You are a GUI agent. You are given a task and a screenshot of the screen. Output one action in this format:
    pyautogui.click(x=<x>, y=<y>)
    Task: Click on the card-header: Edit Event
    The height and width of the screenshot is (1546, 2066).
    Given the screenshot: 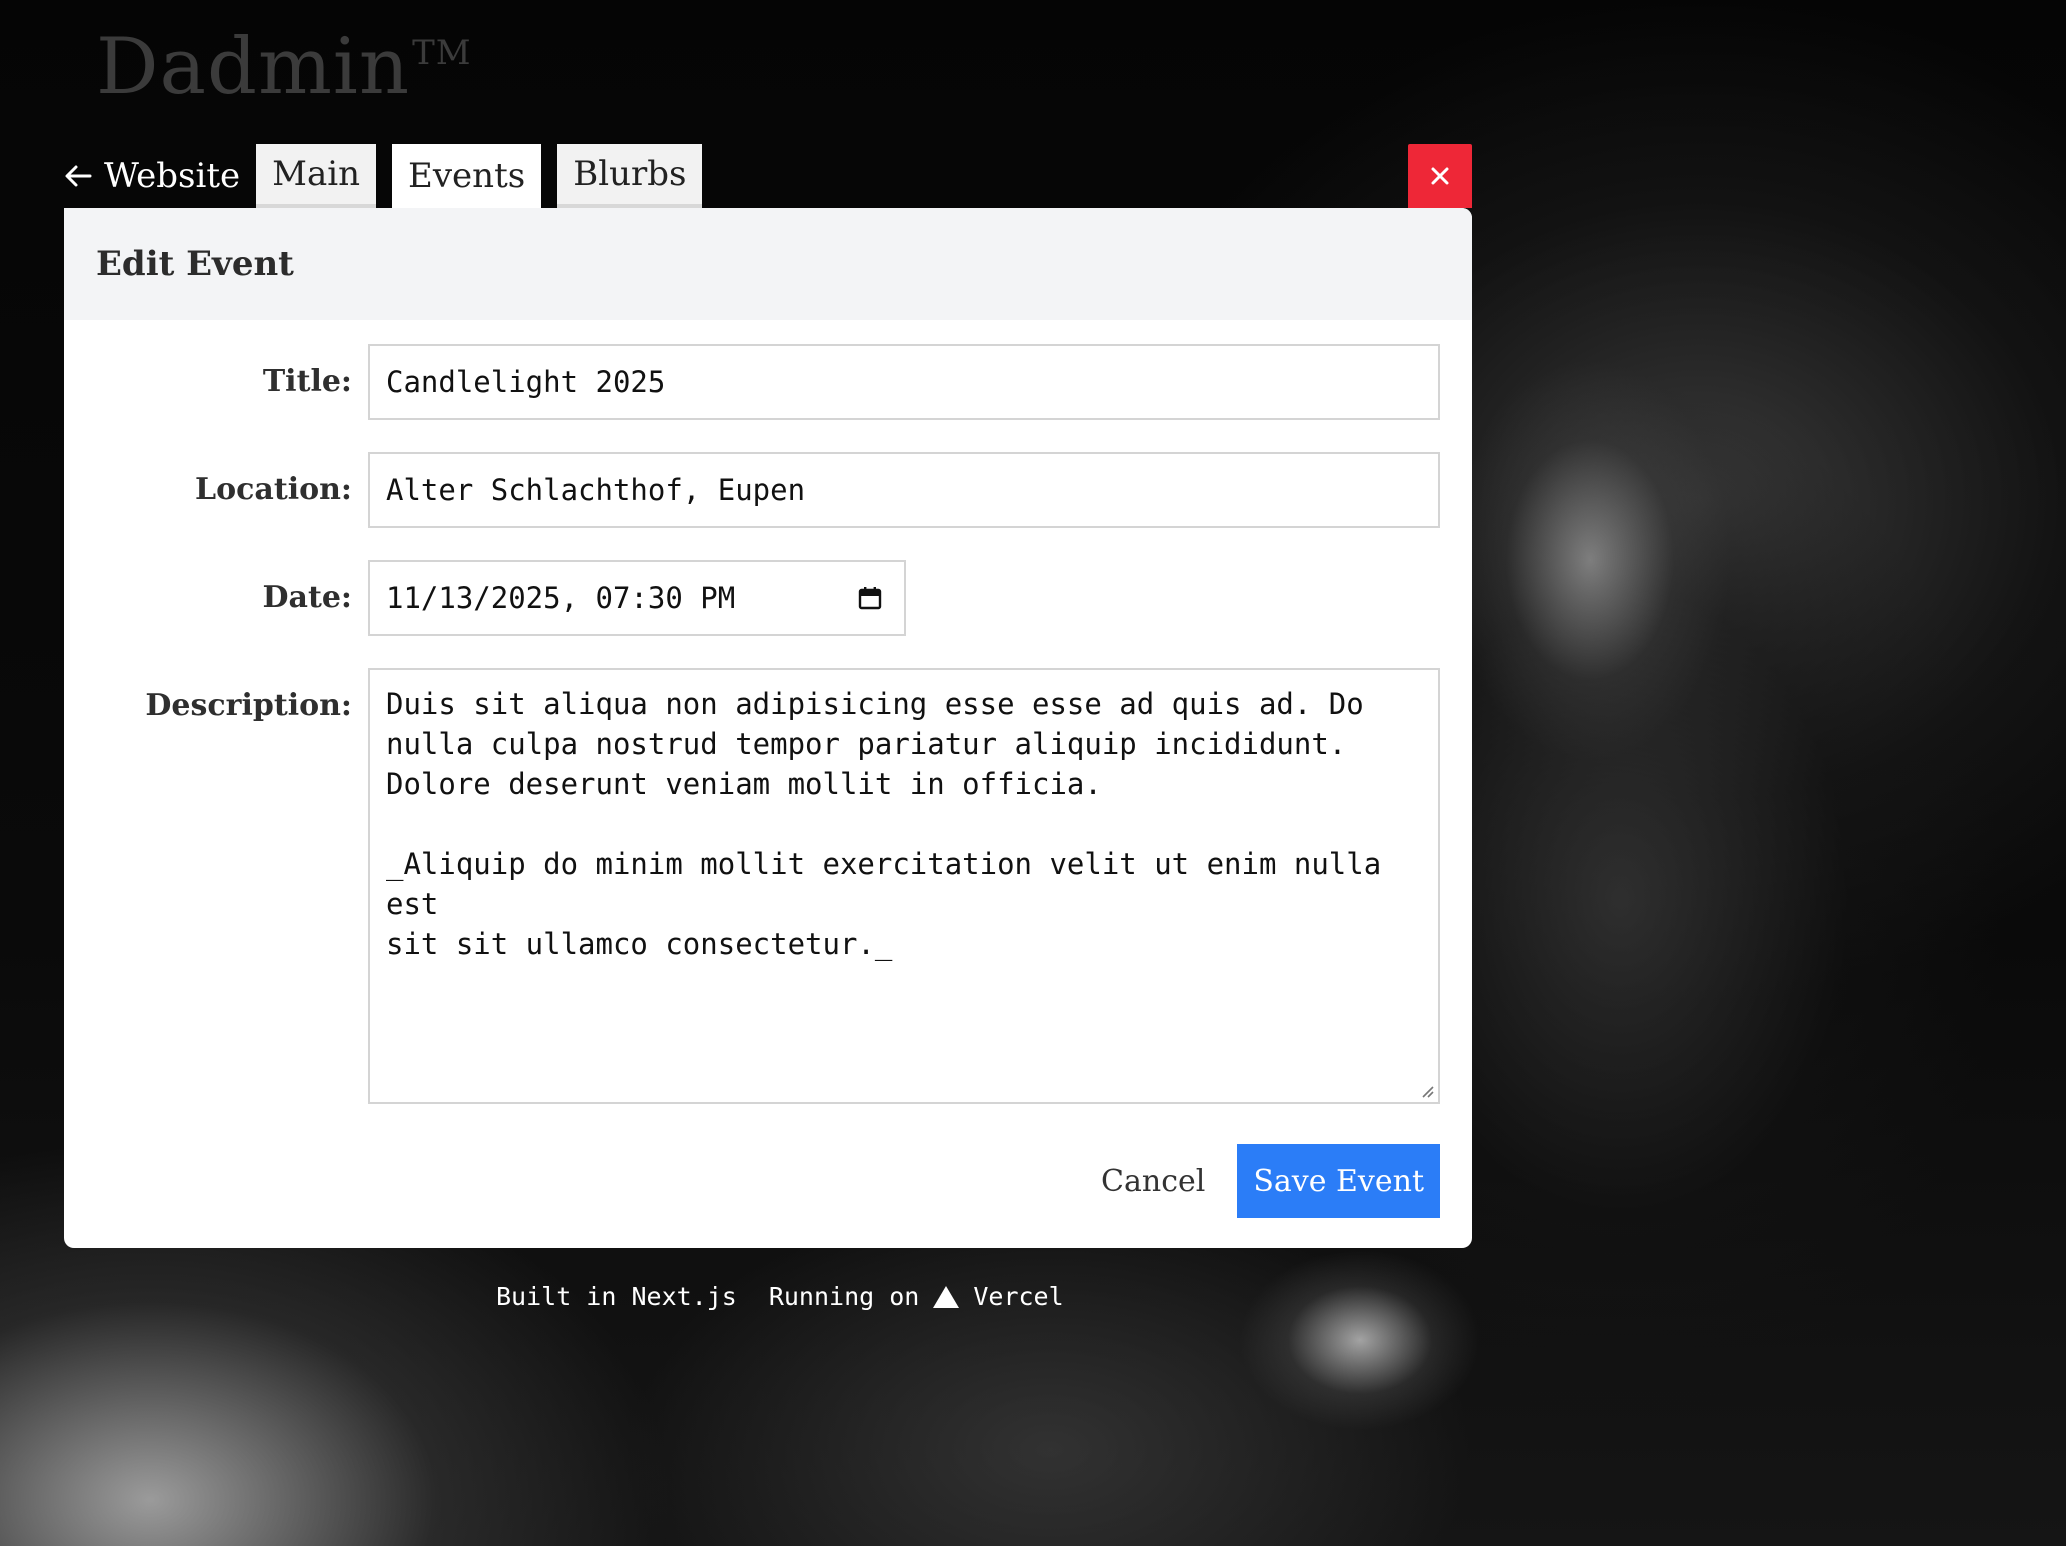 What is the action you would take?
    pyautogui.click(x=768, y=264)
    